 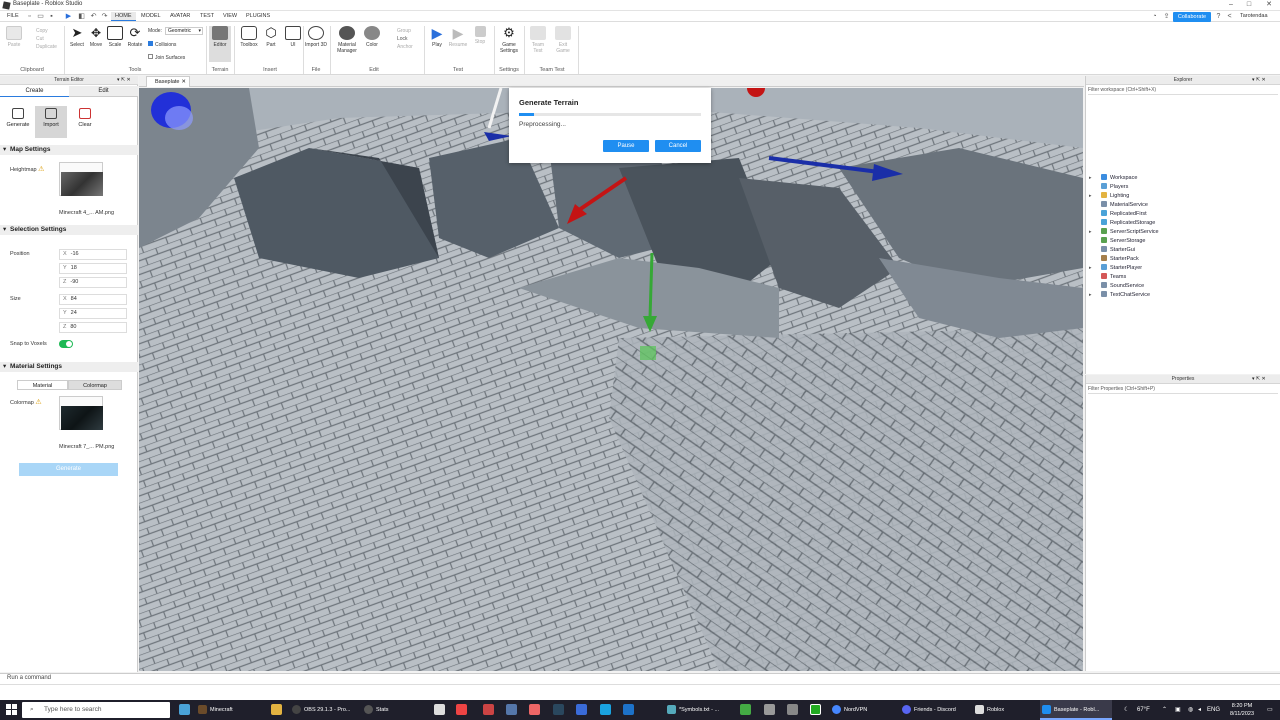 What do you see at coordinates (276, 709) in the screenshot?
I see `file-explorer-icon` at bounding box center [276, 709].